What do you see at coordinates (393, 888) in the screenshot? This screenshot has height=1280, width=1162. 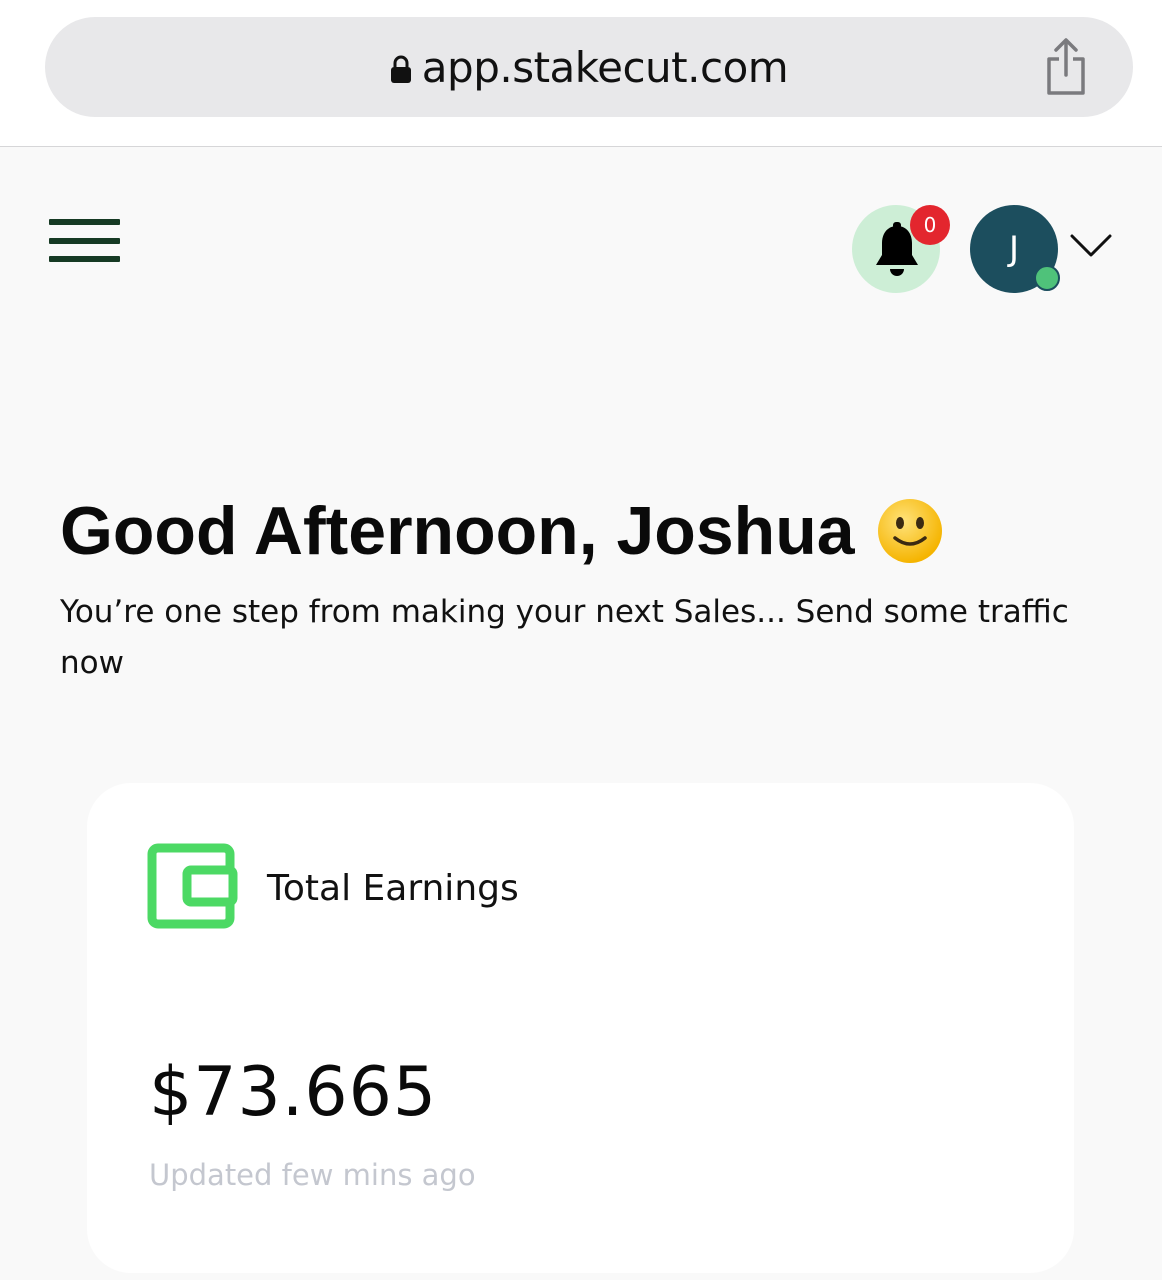 I see `total-earnings-label: Total Earnings` at bounding box center [393, 888].